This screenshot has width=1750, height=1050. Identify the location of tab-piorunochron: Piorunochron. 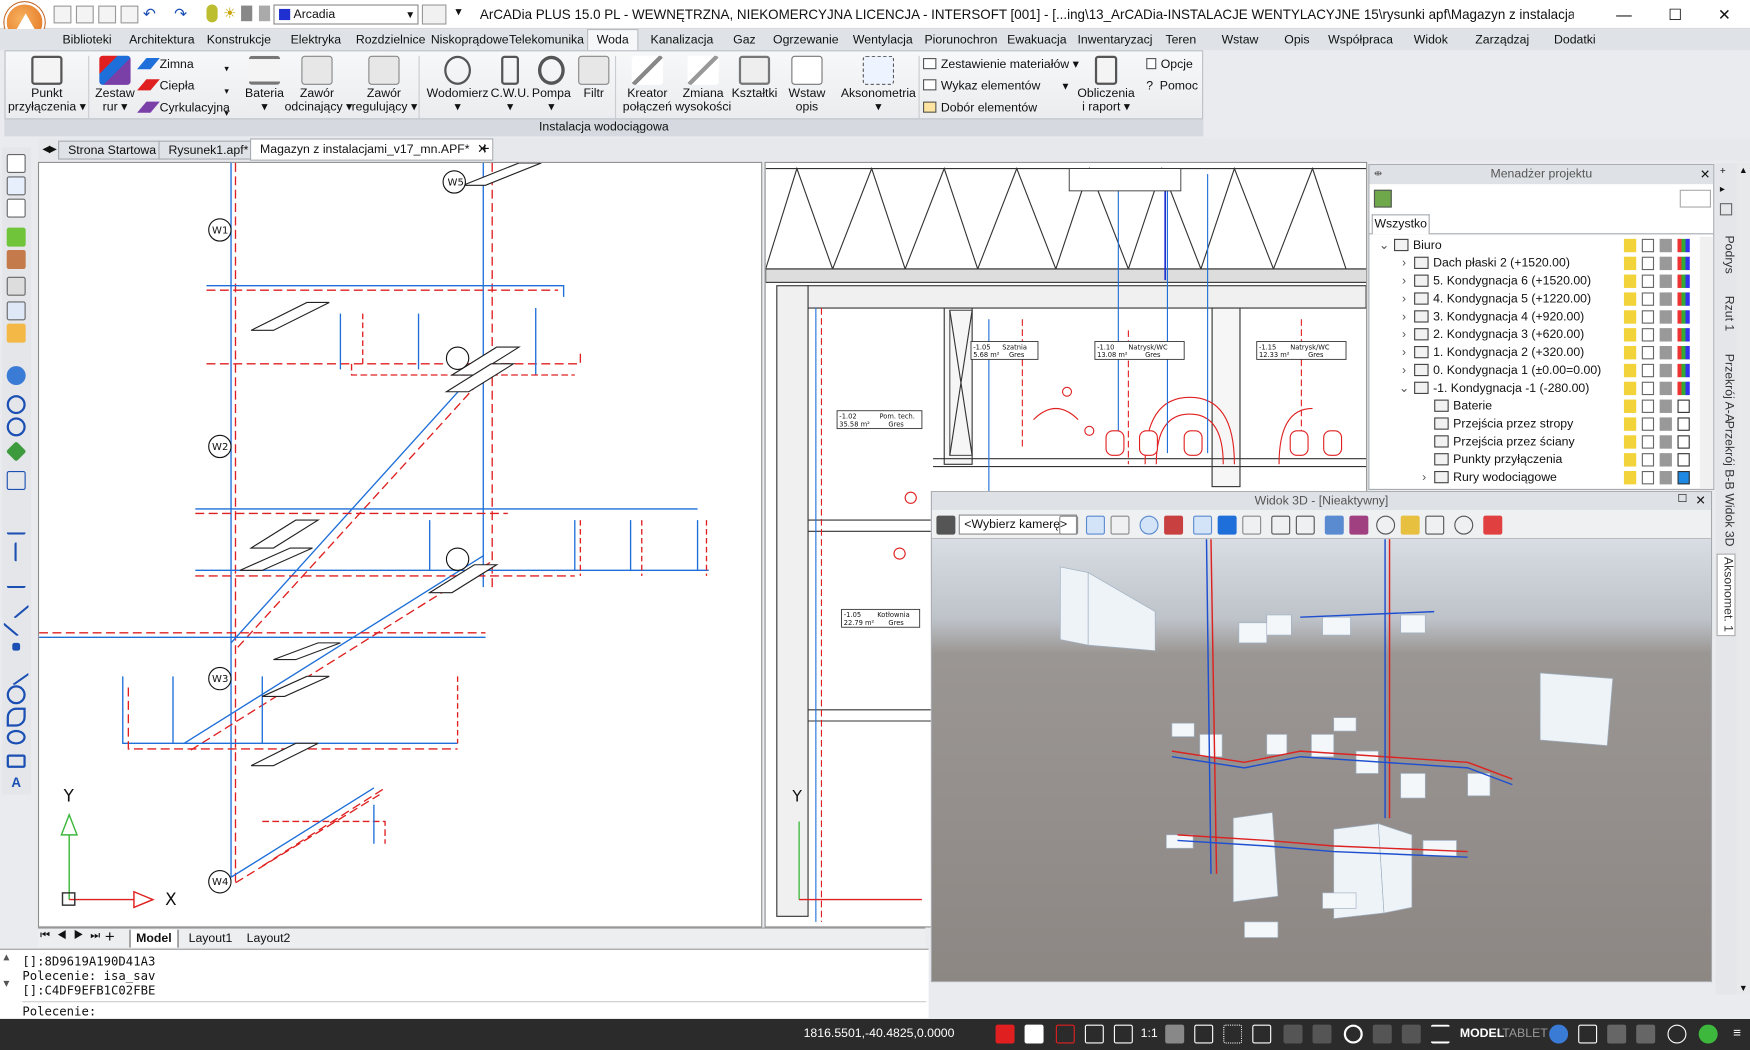
(961, 40).